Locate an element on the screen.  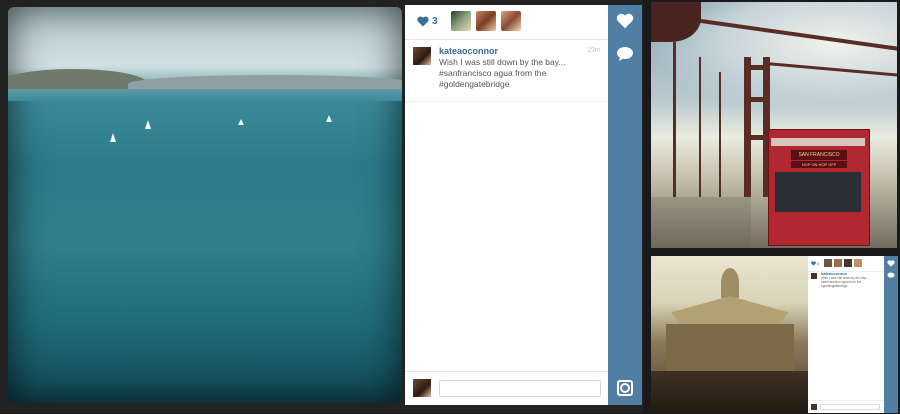
shore-water is located at coordinates (205, 95).